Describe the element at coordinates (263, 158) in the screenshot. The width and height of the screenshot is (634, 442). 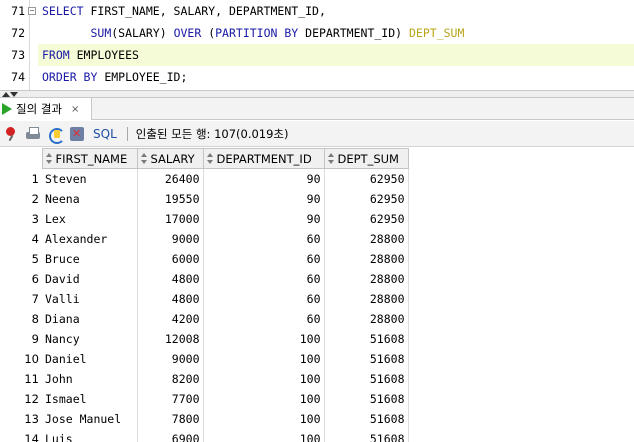
I see `column-header: DEPARTMENT_ID` at that location.